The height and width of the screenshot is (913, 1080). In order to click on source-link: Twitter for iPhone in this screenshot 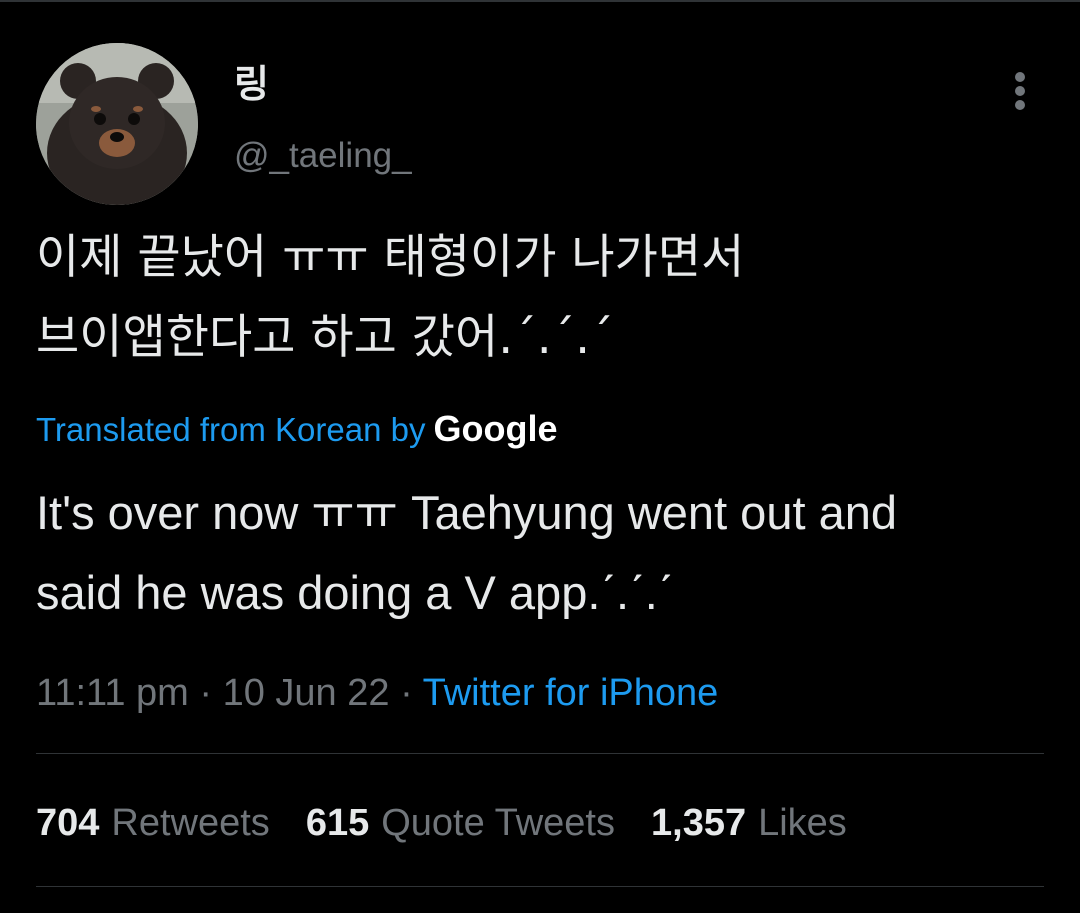, I will do `click(571, 693)`.